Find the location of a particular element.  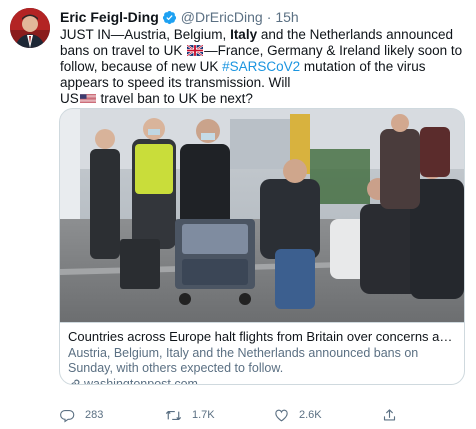

hashtag-link: #SARSCoV2 is located at coordinates (261, 66).